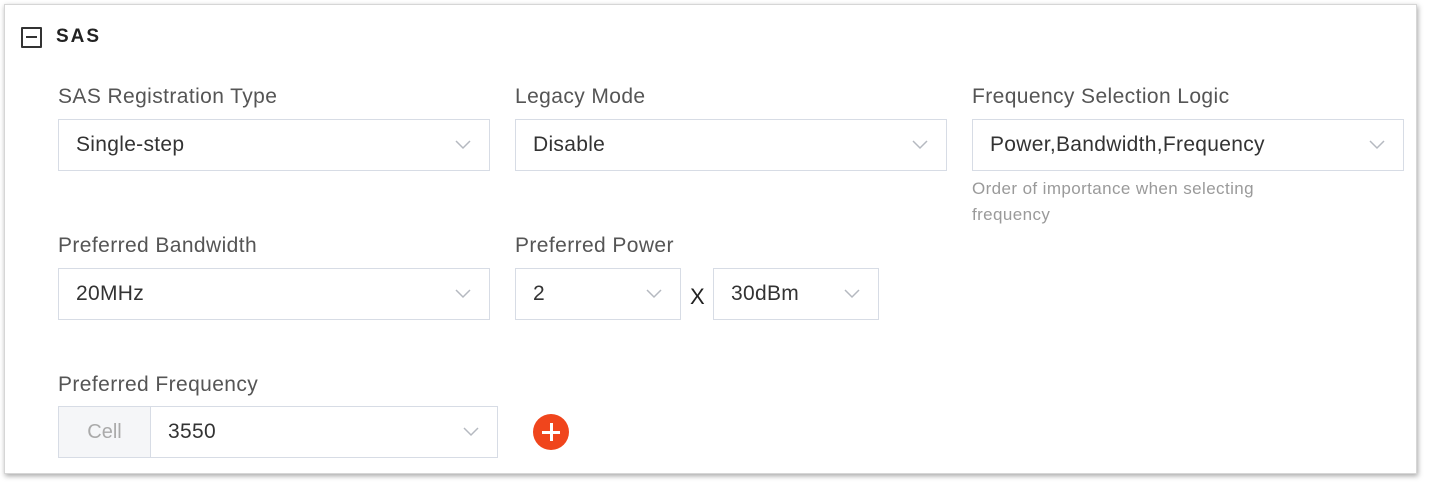 The height and width of the screenshot is (484, 1429). I want to click on preferred-frequency-value: 3550, so click(192, 431).